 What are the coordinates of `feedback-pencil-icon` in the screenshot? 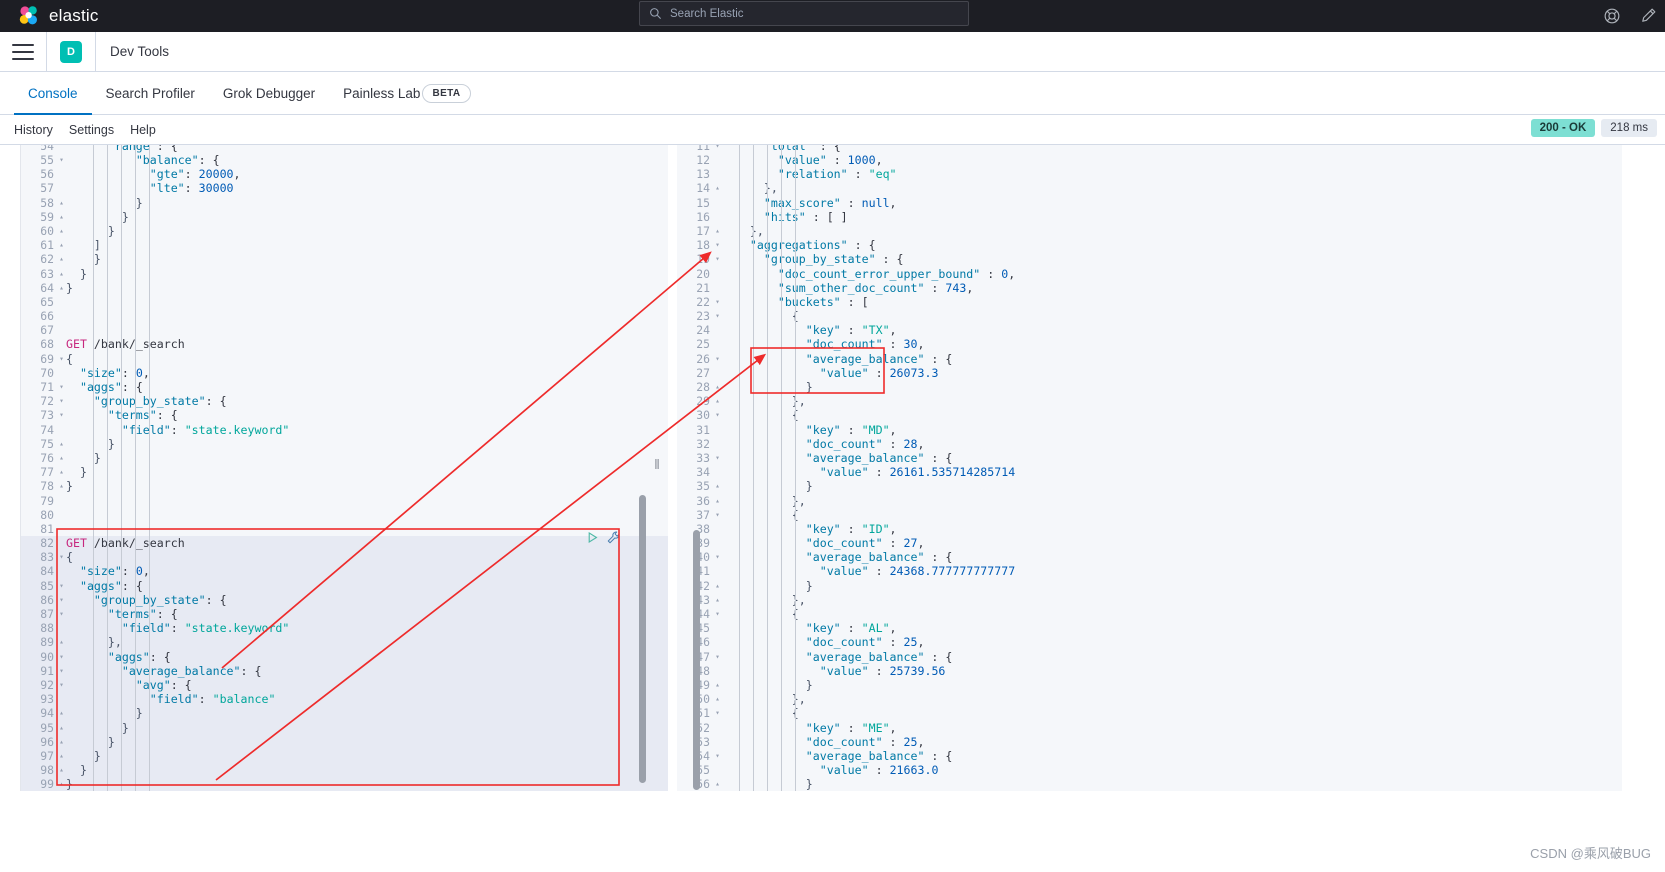 It's located at (1648, 16).